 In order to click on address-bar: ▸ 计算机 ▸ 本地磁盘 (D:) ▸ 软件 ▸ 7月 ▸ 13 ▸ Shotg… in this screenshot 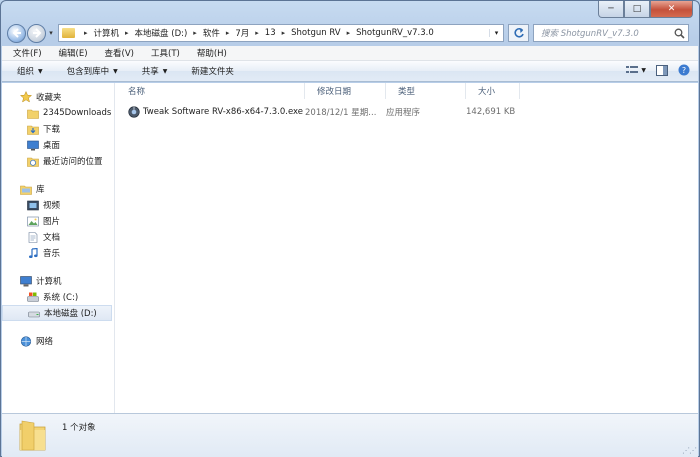, I will do `click(281, 33)`.